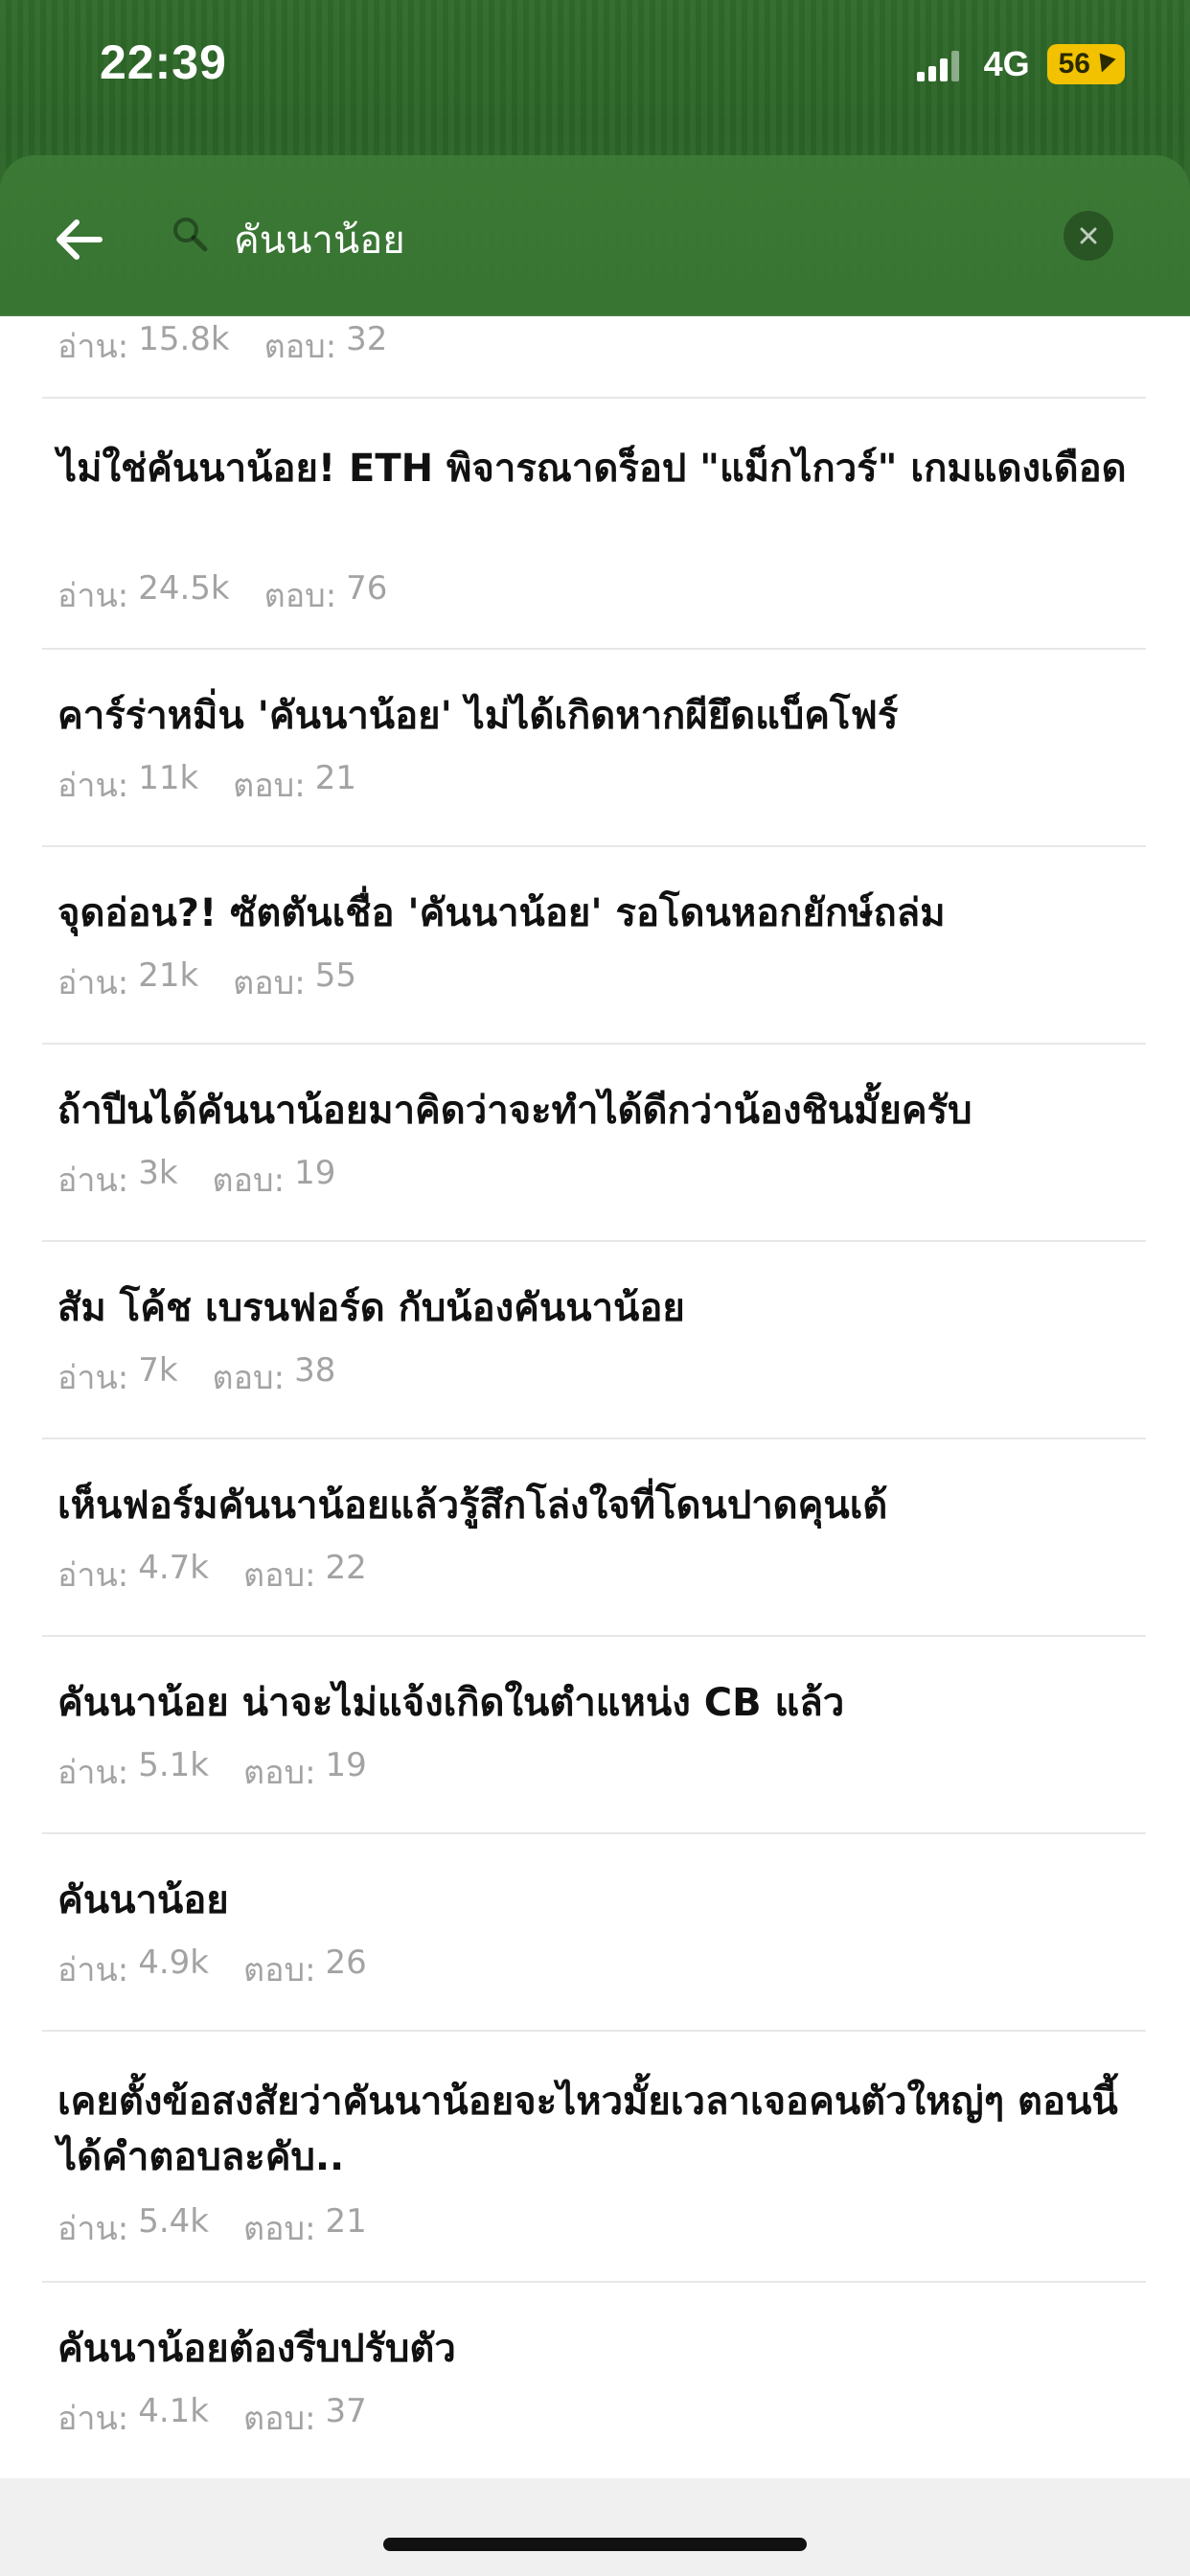 The image size is (1190, 2576). Describe the element at coordinates (212, 2418) in the screenshot. I see `item-stats: อ่าน: 4.1k ตอบ: 37` at that location.